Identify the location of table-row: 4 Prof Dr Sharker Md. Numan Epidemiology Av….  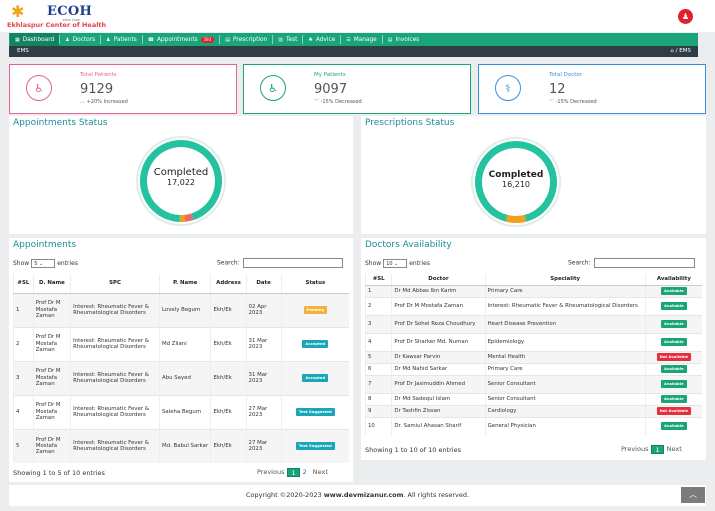
(533, 341).